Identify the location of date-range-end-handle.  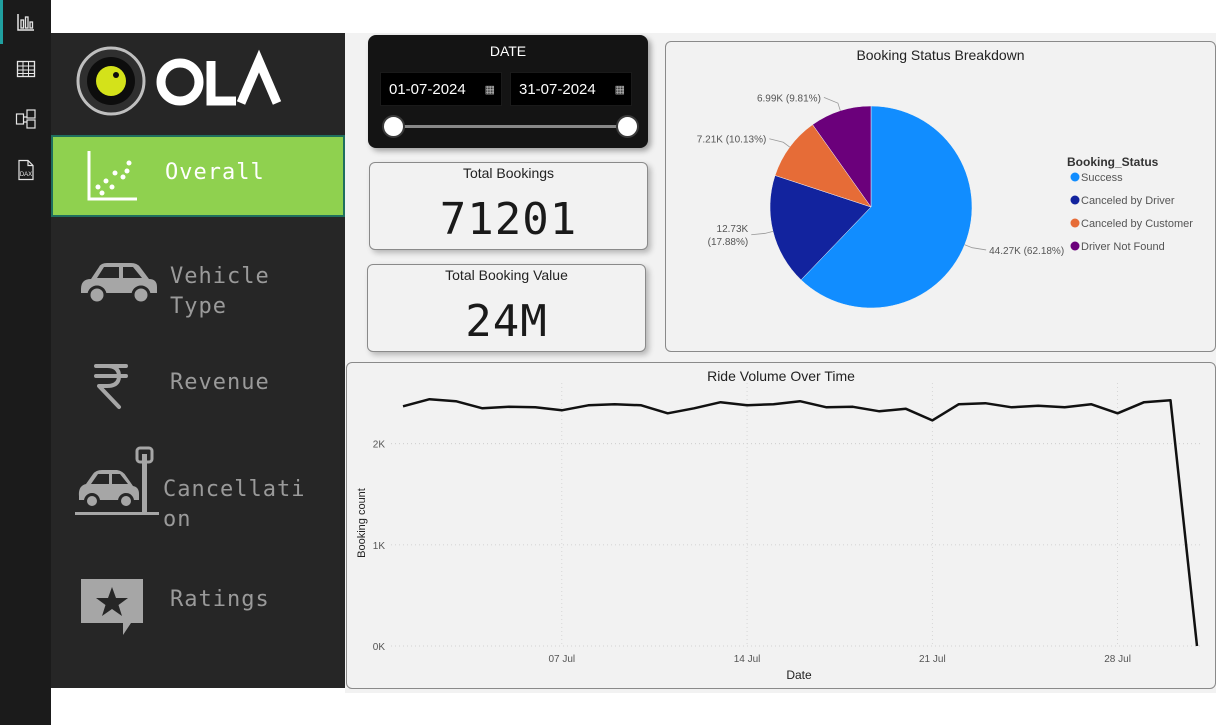
(627, 126).